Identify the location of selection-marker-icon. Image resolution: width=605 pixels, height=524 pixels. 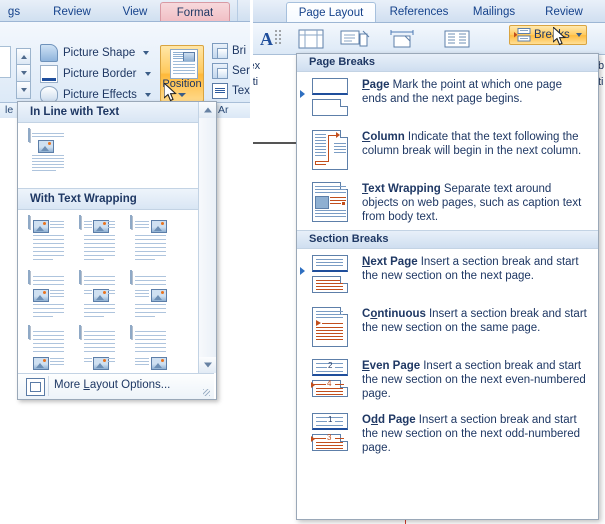
(302, 271).